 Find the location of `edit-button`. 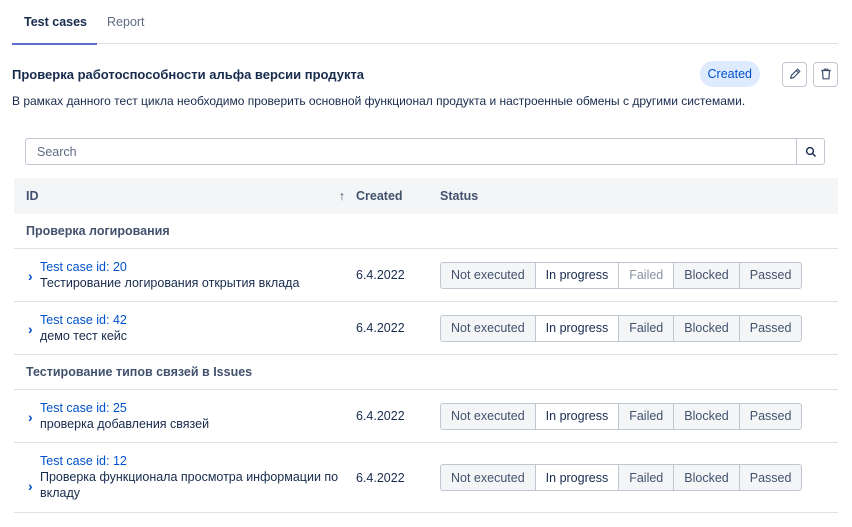

edit-button is located at coordinates (794, 74).